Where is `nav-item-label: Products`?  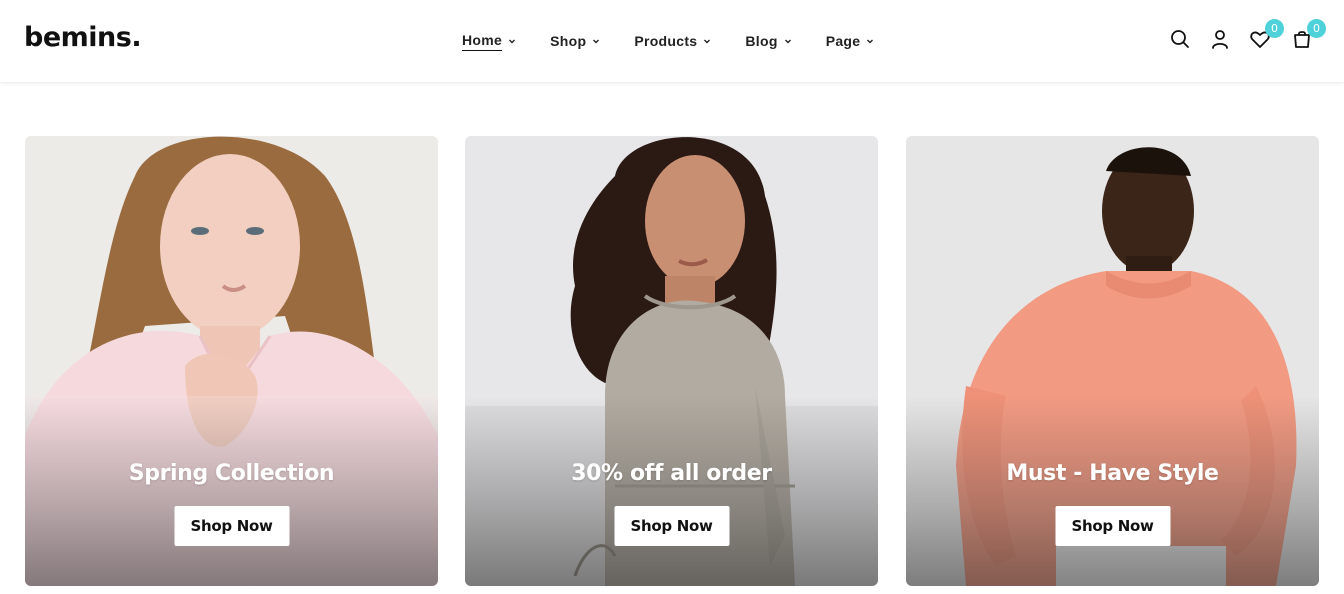
nav-item-label: Products is located at coordinates (666, 41).